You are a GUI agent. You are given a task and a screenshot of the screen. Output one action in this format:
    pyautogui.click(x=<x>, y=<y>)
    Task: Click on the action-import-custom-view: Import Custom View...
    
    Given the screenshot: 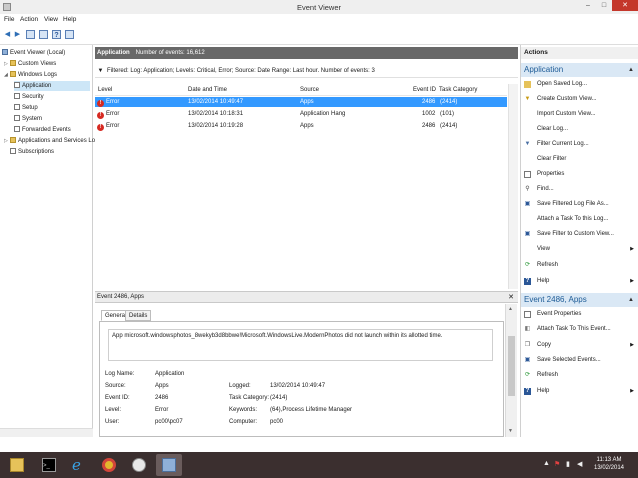 What is the action you would take?
    pyautogui.click(x=579, y=114)
    